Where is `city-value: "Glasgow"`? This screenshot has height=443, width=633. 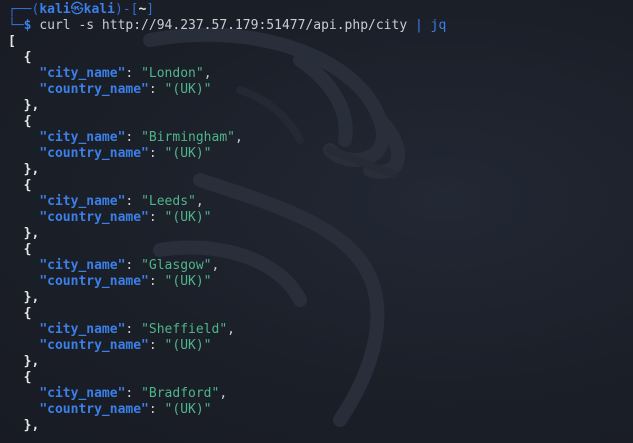
city-value: "Glasgow" is located at coordinates (176, 265).